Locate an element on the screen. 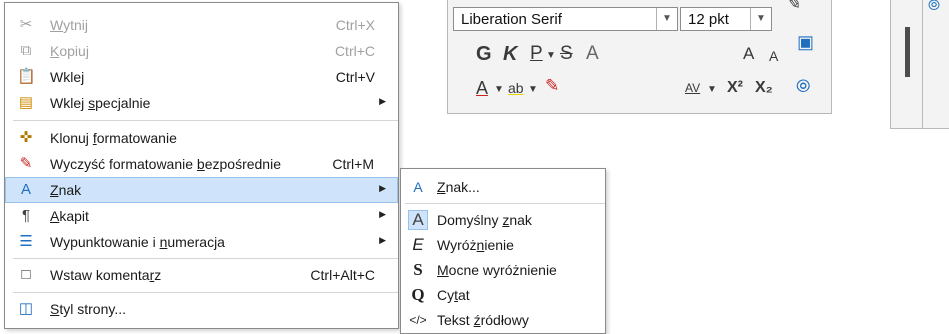 The height and width of the screenshot is (334, 949). submenu-item-source-text: </> Tekst źródłowy is located at coordinates (503, 320).